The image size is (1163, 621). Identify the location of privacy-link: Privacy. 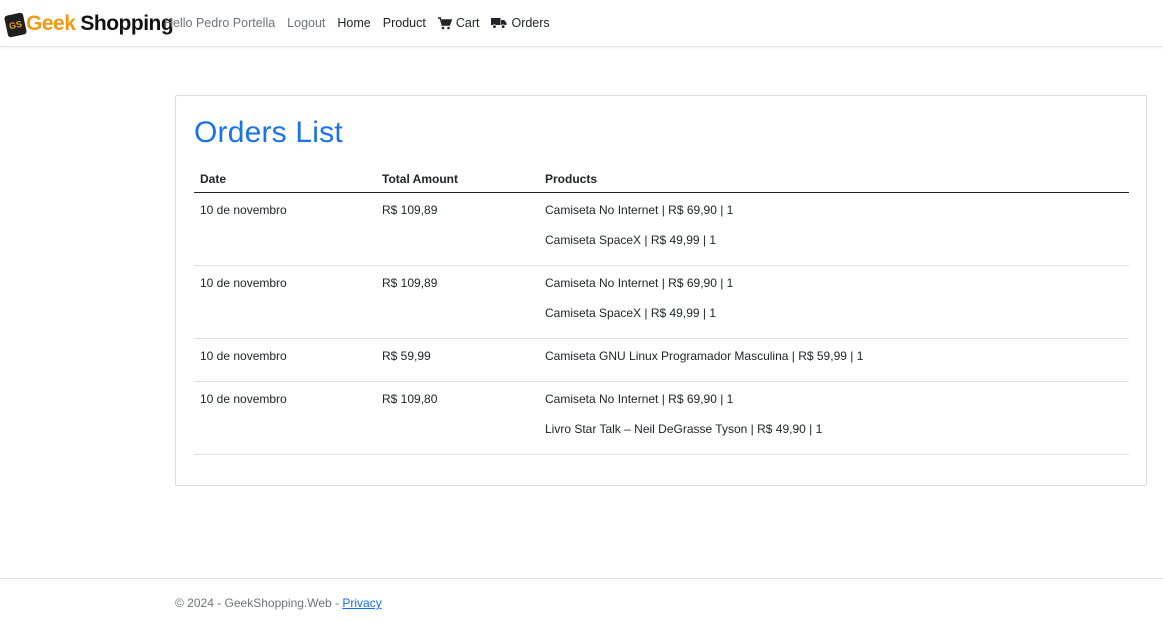
(361, 603).